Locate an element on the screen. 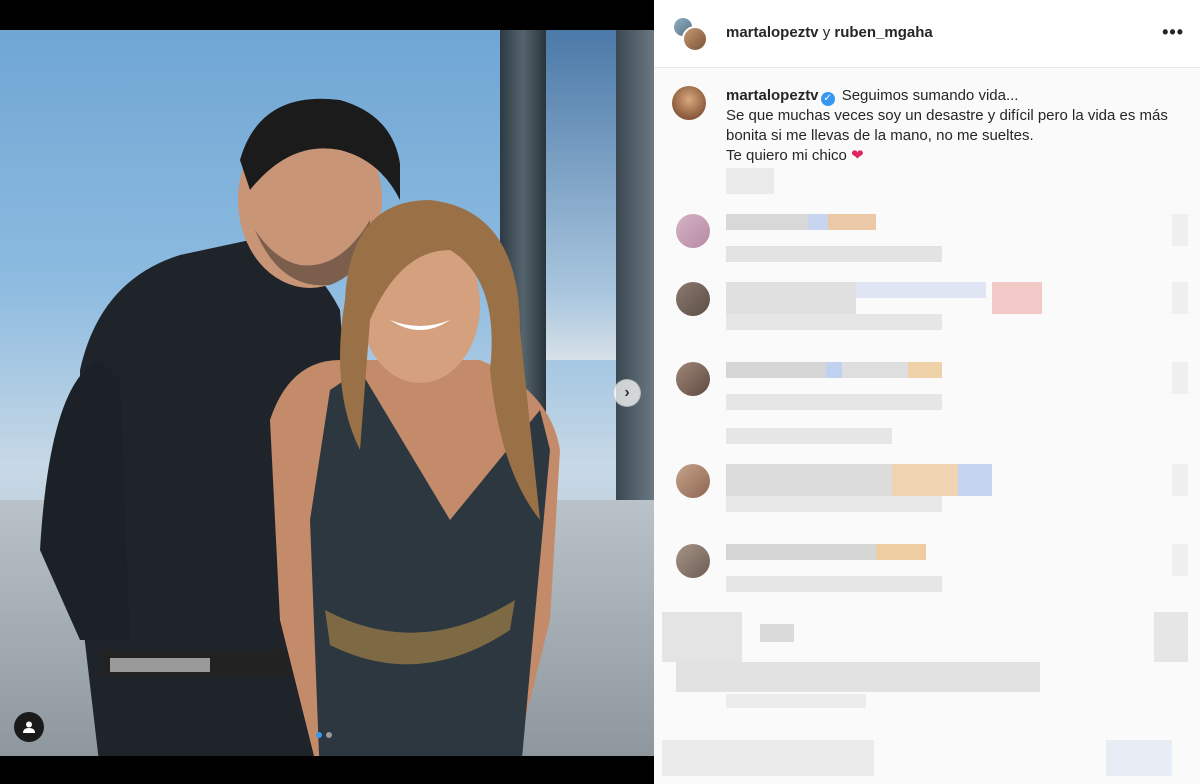 The image size is (1200, 784). carousel-dots is located at coordinates (324, 735).